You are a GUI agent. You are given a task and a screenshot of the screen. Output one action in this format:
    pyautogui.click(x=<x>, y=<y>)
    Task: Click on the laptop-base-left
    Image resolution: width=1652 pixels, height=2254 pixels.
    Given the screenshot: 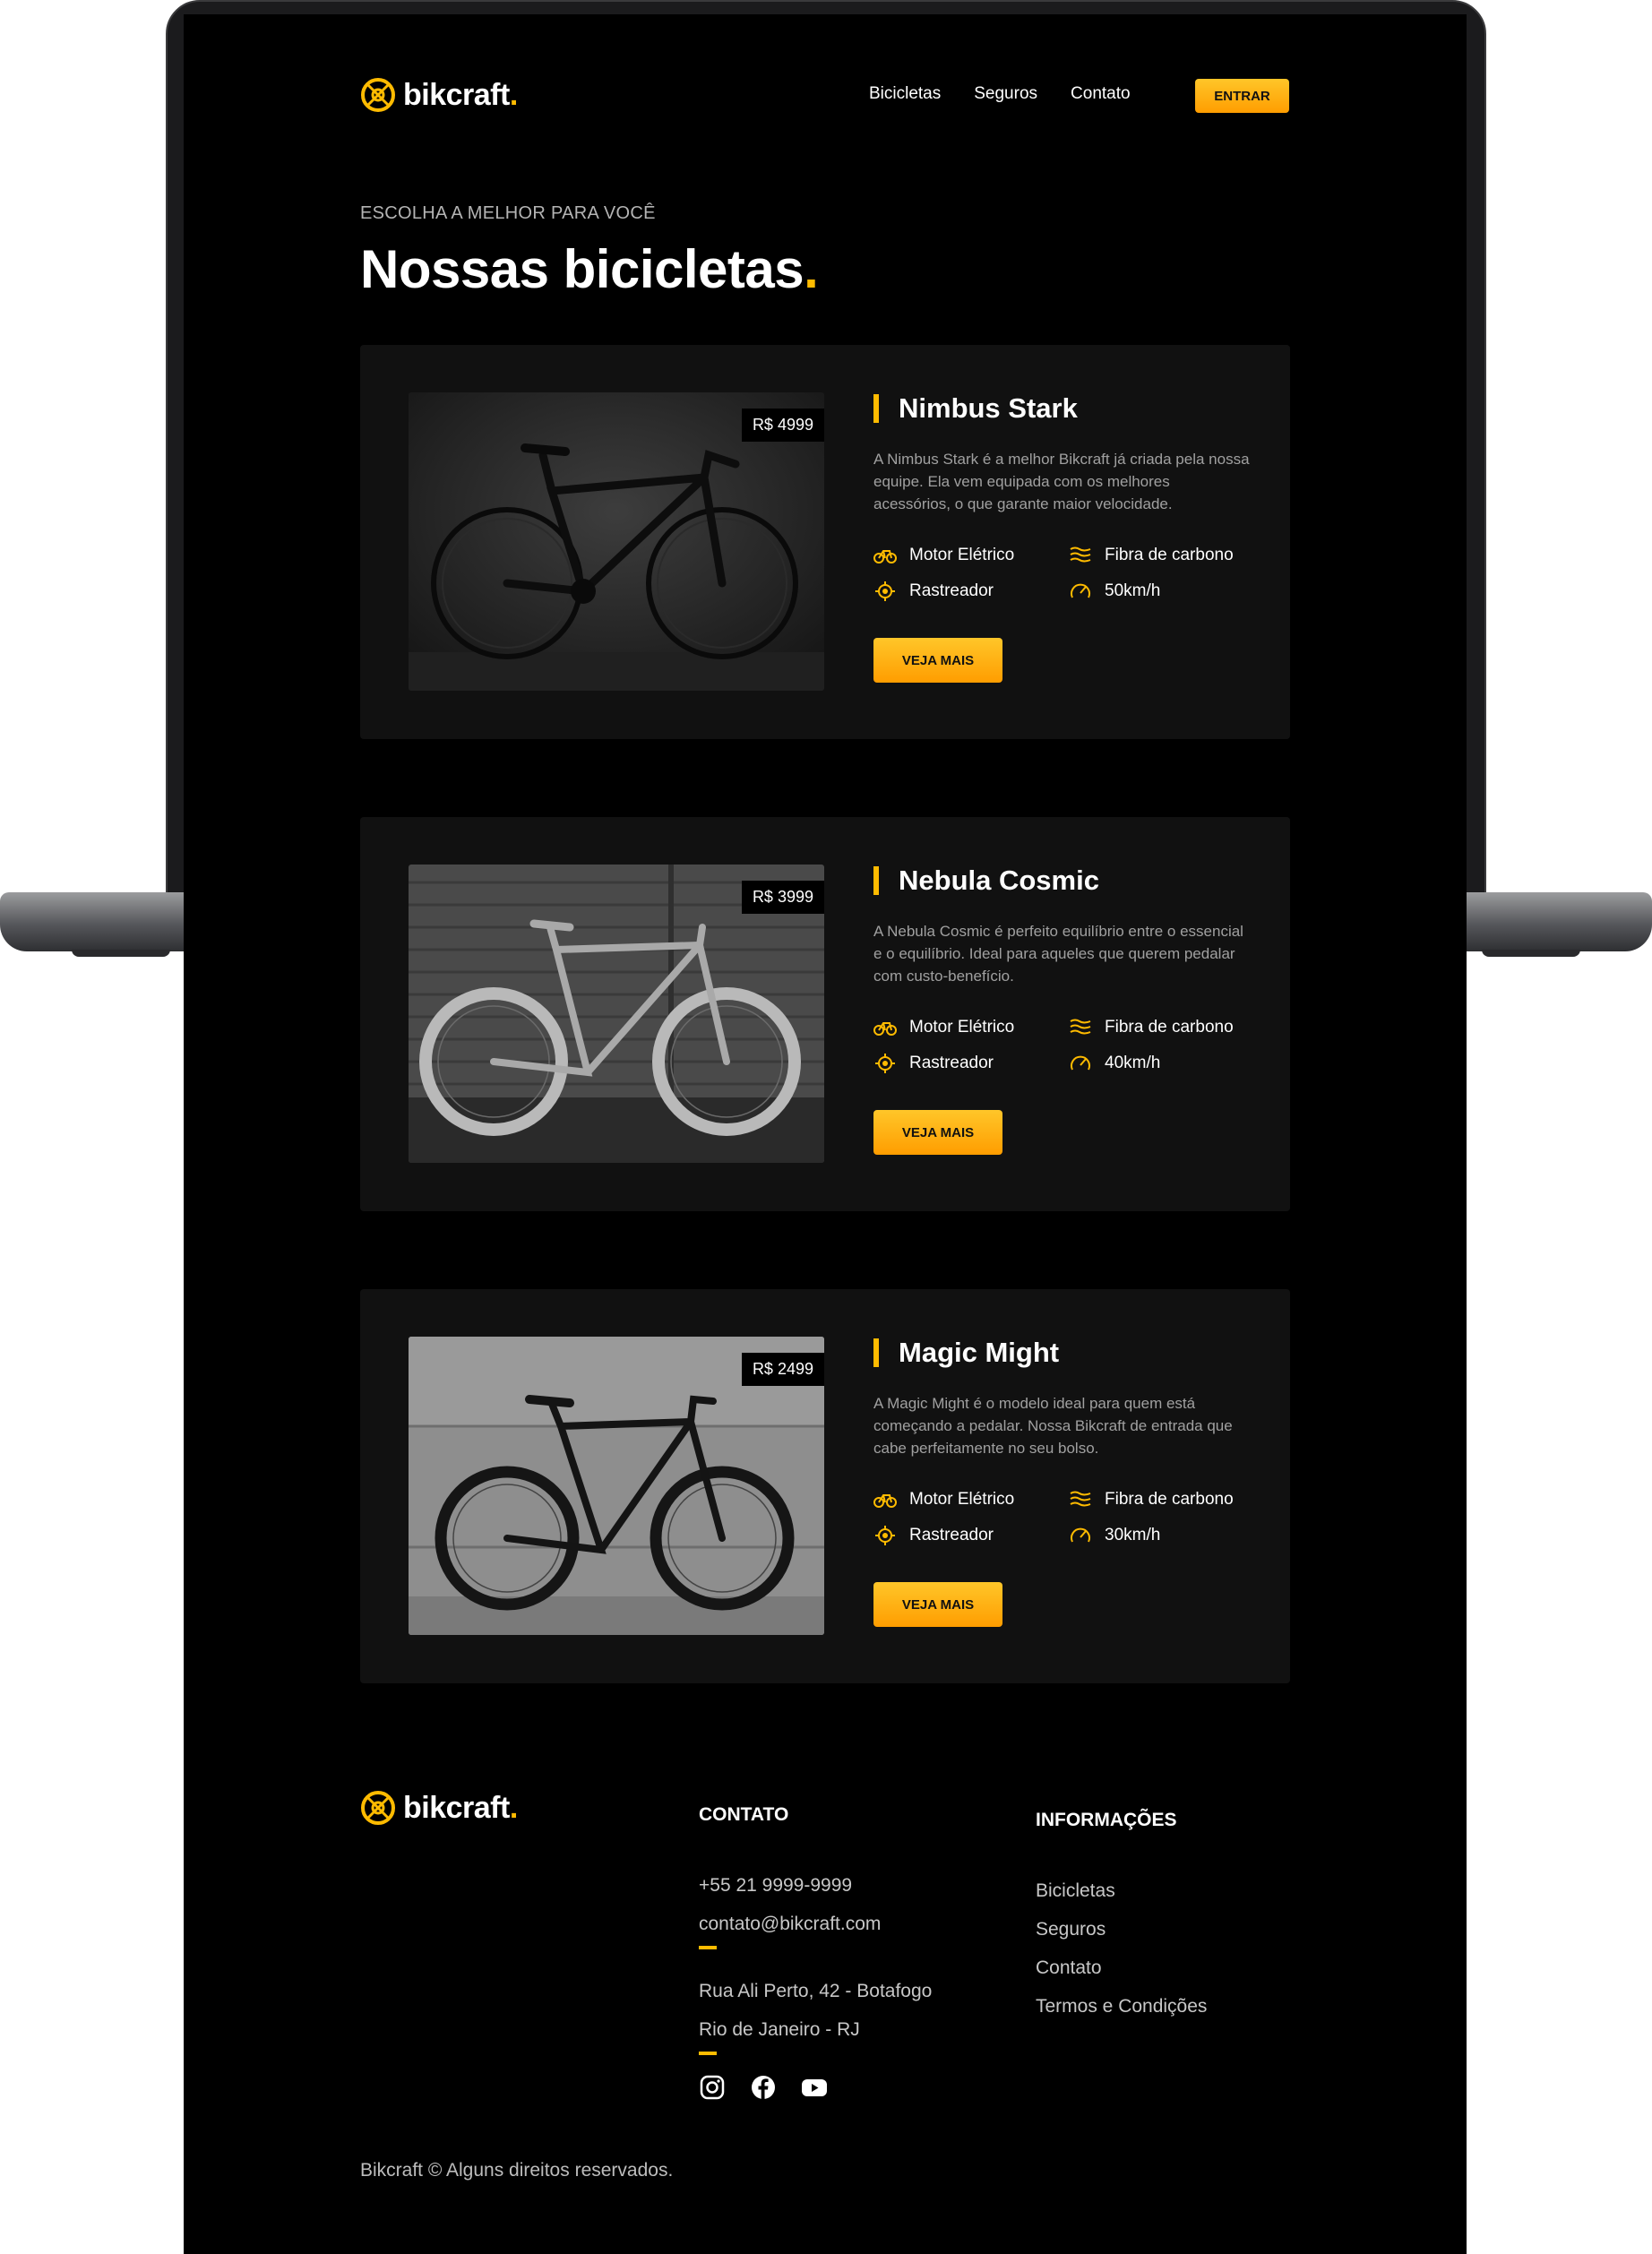 What is the action you would take?
    pyautogui.click(x=94, y=921)
    